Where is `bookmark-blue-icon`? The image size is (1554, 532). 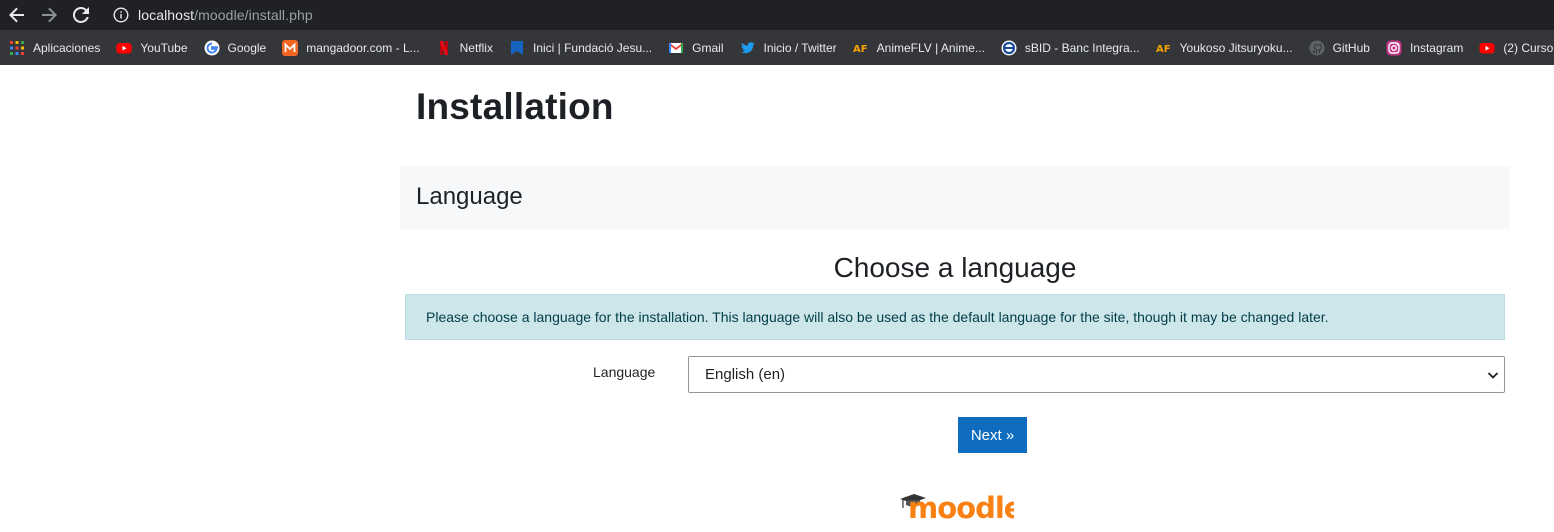
bookmark-blue-icon is located at coordinates (517, 48).